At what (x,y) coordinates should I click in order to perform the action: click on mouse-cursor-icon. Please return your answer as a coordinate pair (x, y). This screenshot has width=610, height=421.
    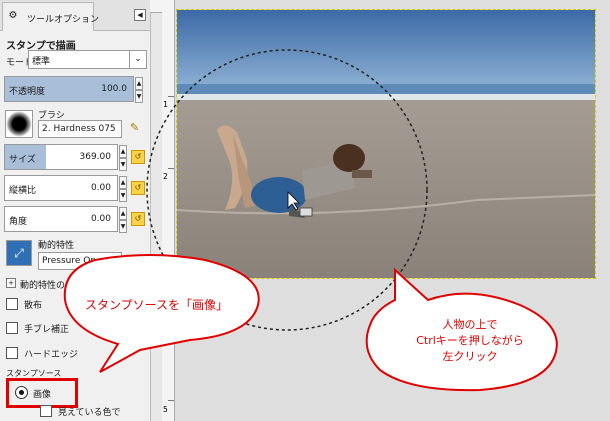
    Looking at the image, I should click on (293, 201).